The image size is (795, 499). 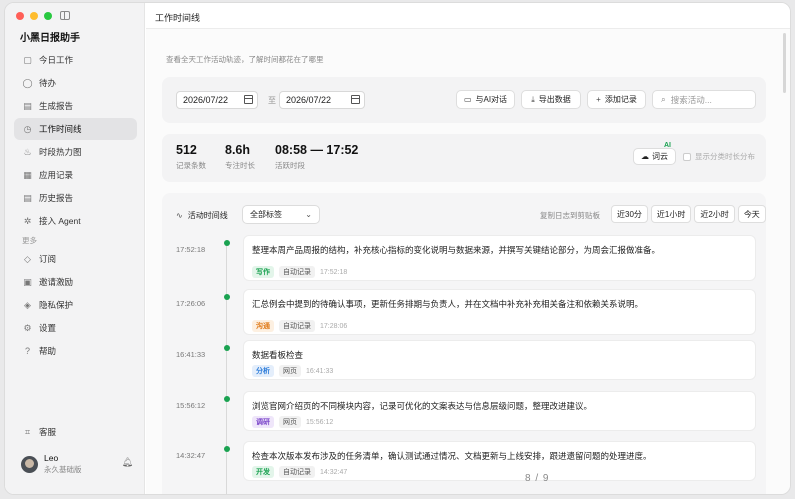 What do you see at coordinates (75, 351) in the screenshot?
I see `sidebar-item: ? 帮助` at bounding box center [75, 351].